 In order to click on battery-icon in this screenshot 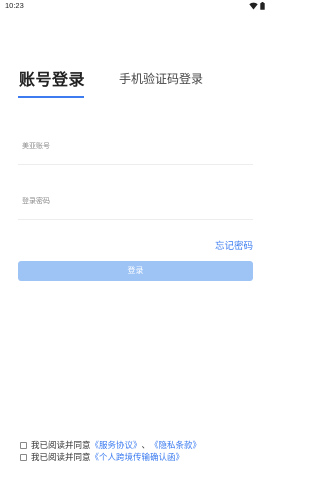, I will do `click(262, 6)`.